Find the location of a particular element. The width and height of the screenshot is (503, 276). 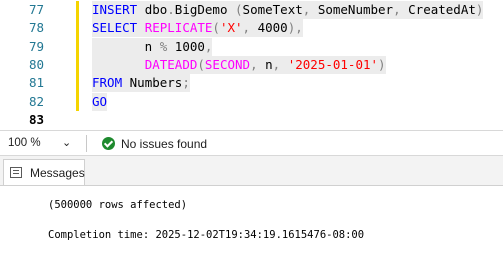

messages-icon is located at coordinates (16, 172).